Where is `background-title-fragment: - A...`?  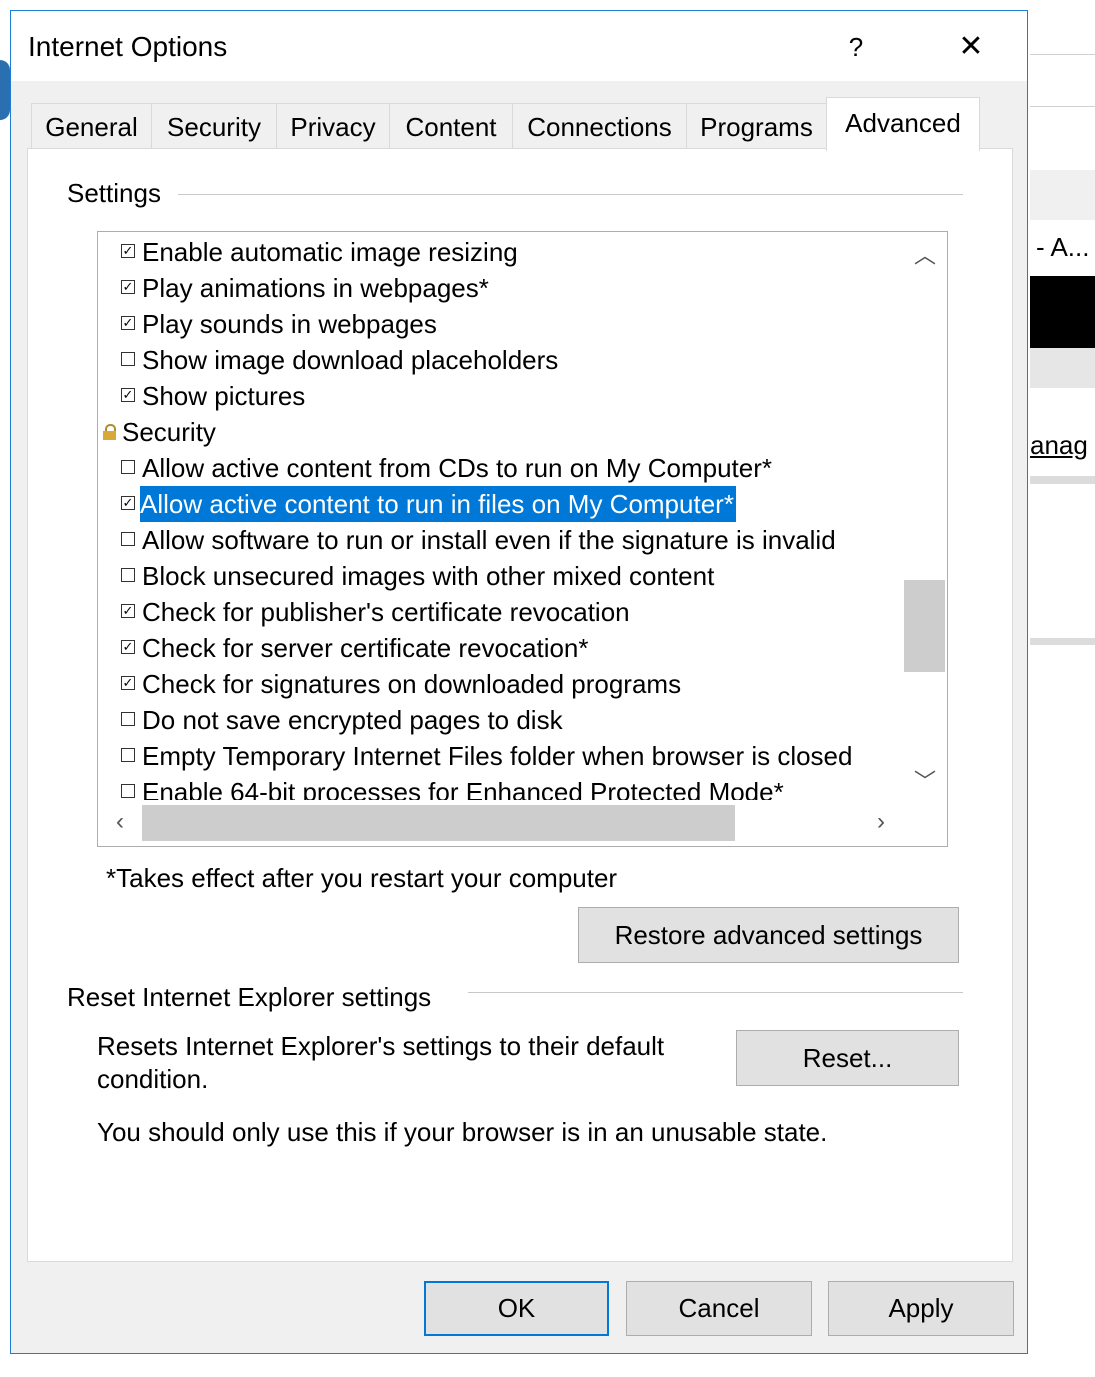 background-title-fragment: - A... is located at coordinates (1063, 247).